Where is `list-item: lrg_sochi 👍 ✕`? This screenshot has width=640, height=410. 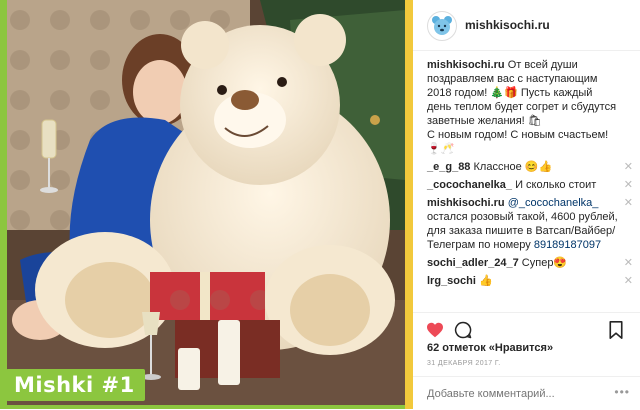 list-item: lrg_sochi 👍 ✕ is located at coordinates (530, 281).